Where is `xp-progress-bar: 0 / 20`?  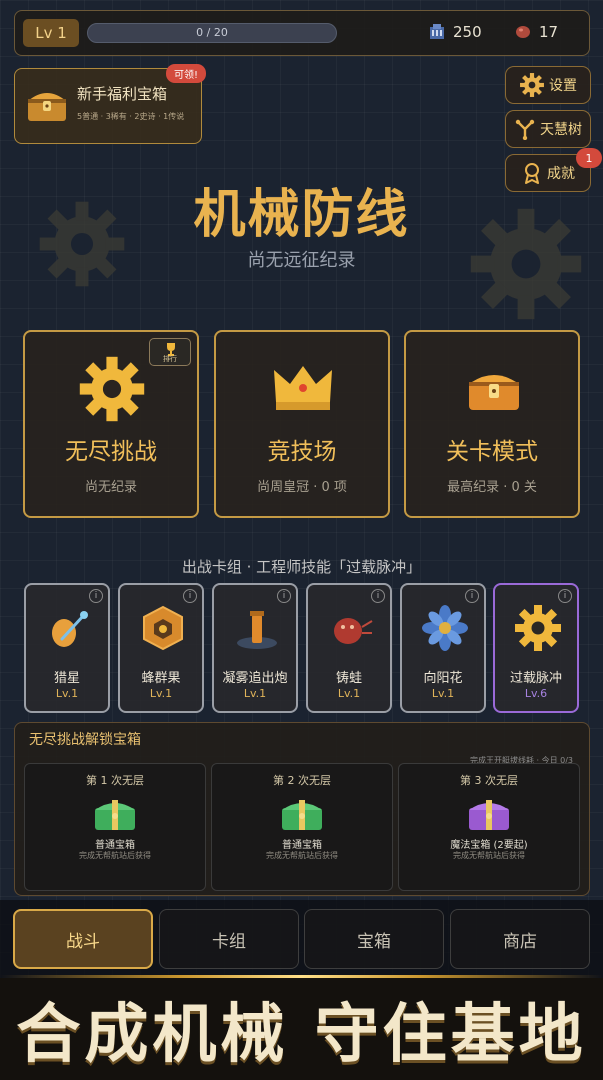 xp-progress-bar: 0 / 20 is located at coordinates (212, 33).